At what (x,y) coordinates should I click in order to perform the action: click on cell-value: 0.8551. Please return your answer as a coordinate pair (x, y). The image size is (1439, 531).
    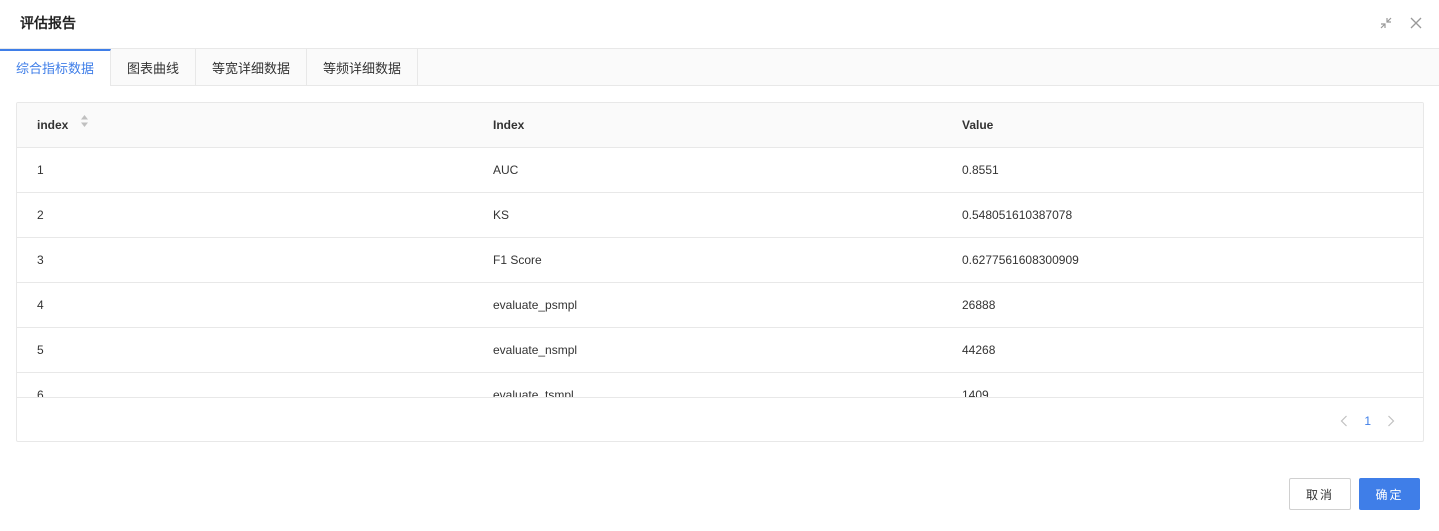
    Looking at the image, I should click on (980, 170).